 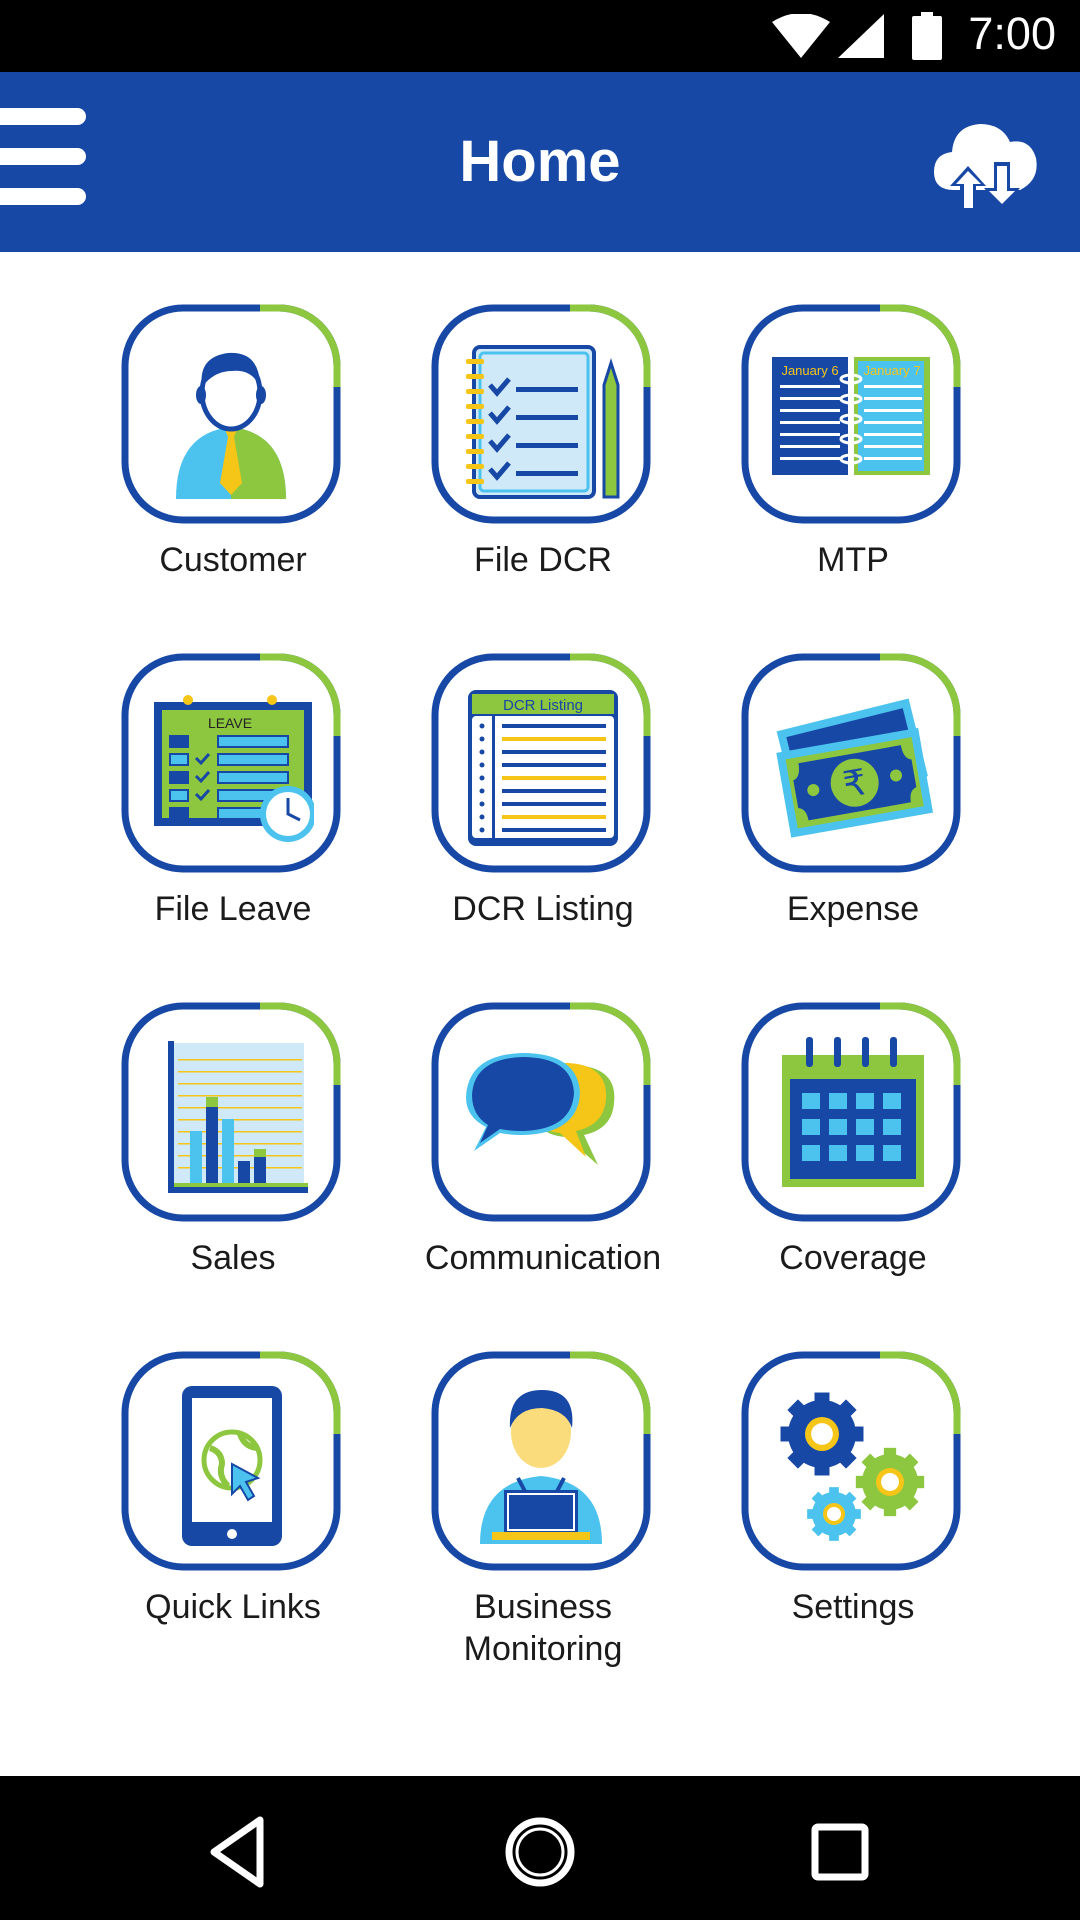 What do you see at coordinates (233, 1258) in the screenshot?
I see `tile-label: Sales` at bounding box center [233, 1258].